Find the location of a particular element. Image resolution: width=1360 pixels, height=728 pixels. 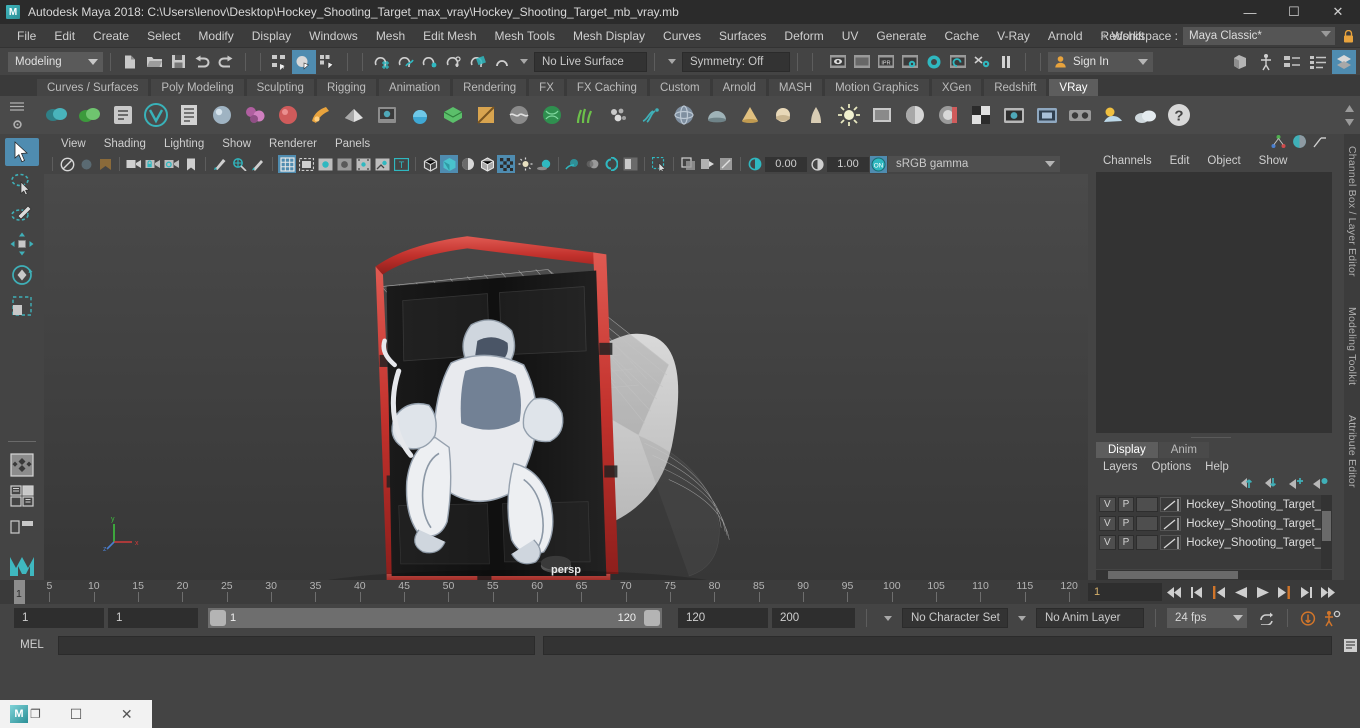

vray-sun-sky-icon is located at coordinates (1113, 115).